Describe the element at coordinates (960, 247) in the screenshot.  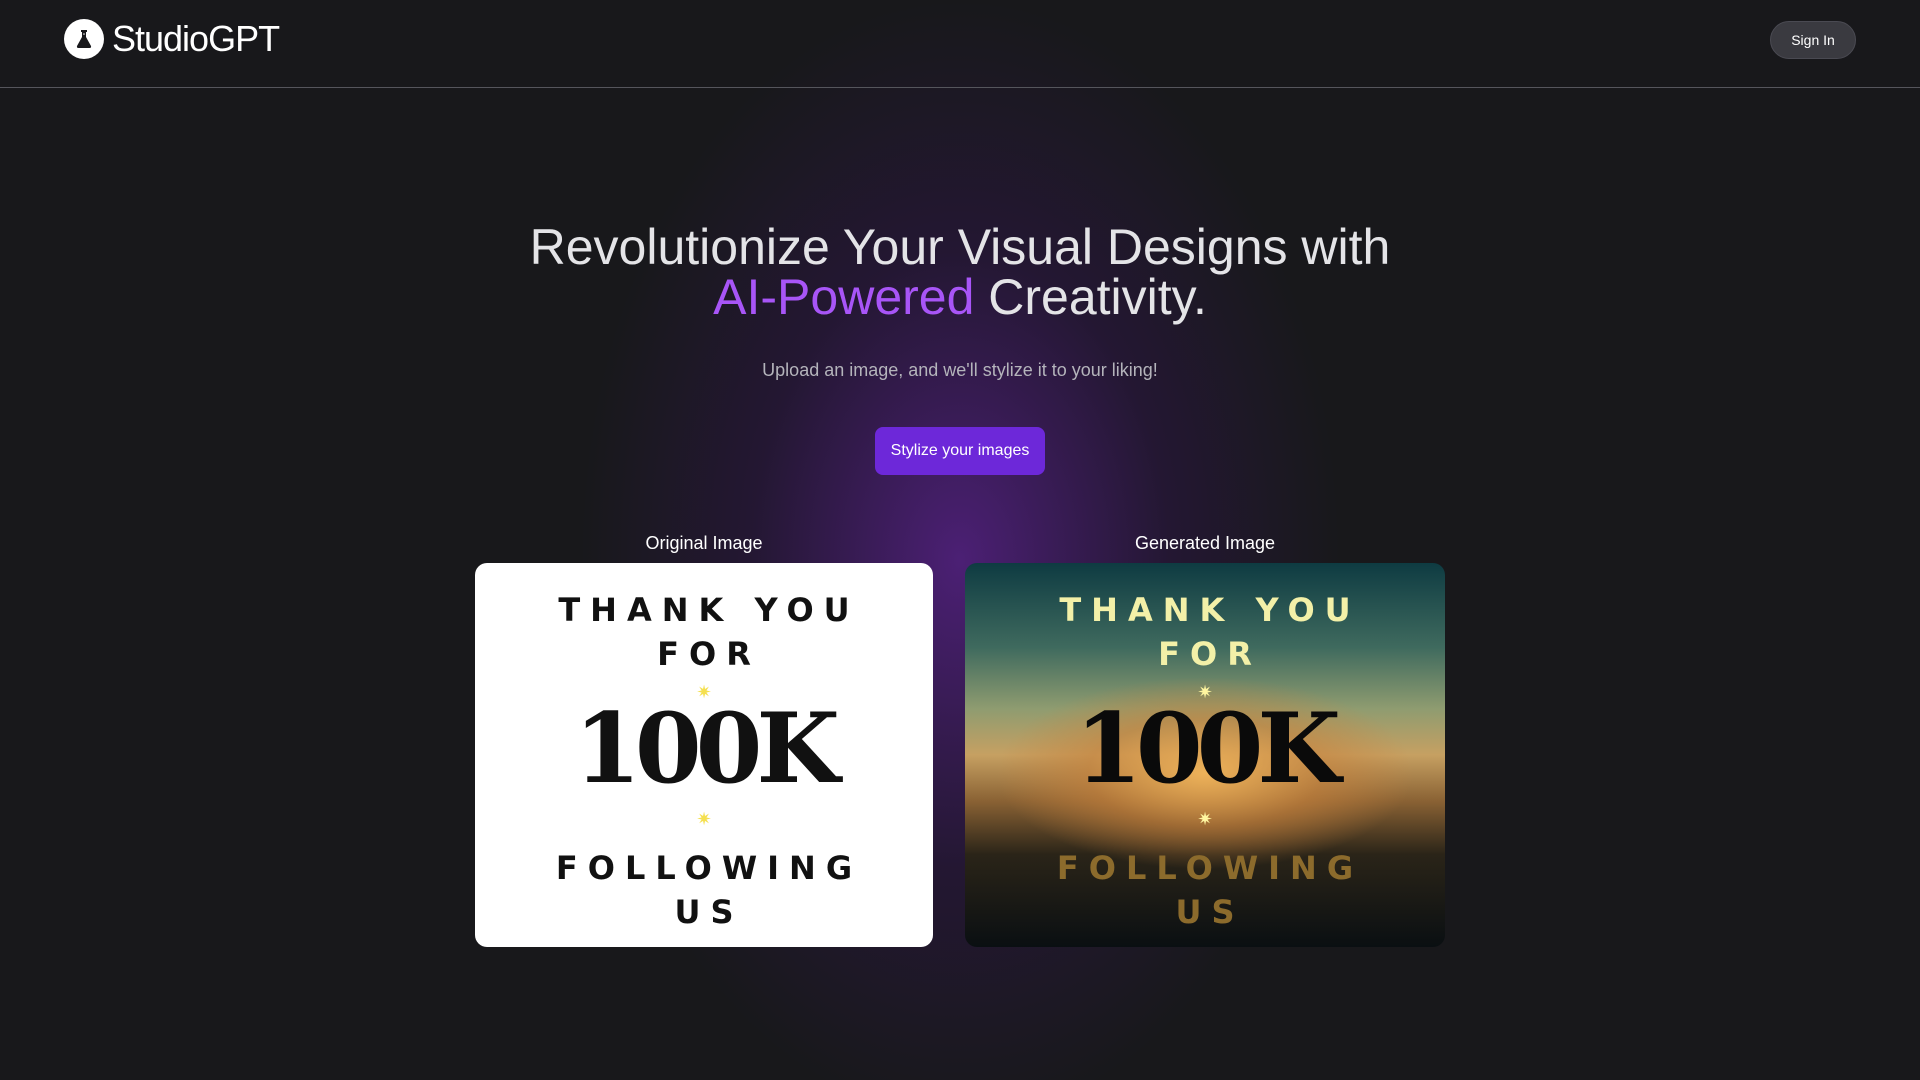
I see `hero-title-line1: Revolutionize Your Visual Designs with` at that location.